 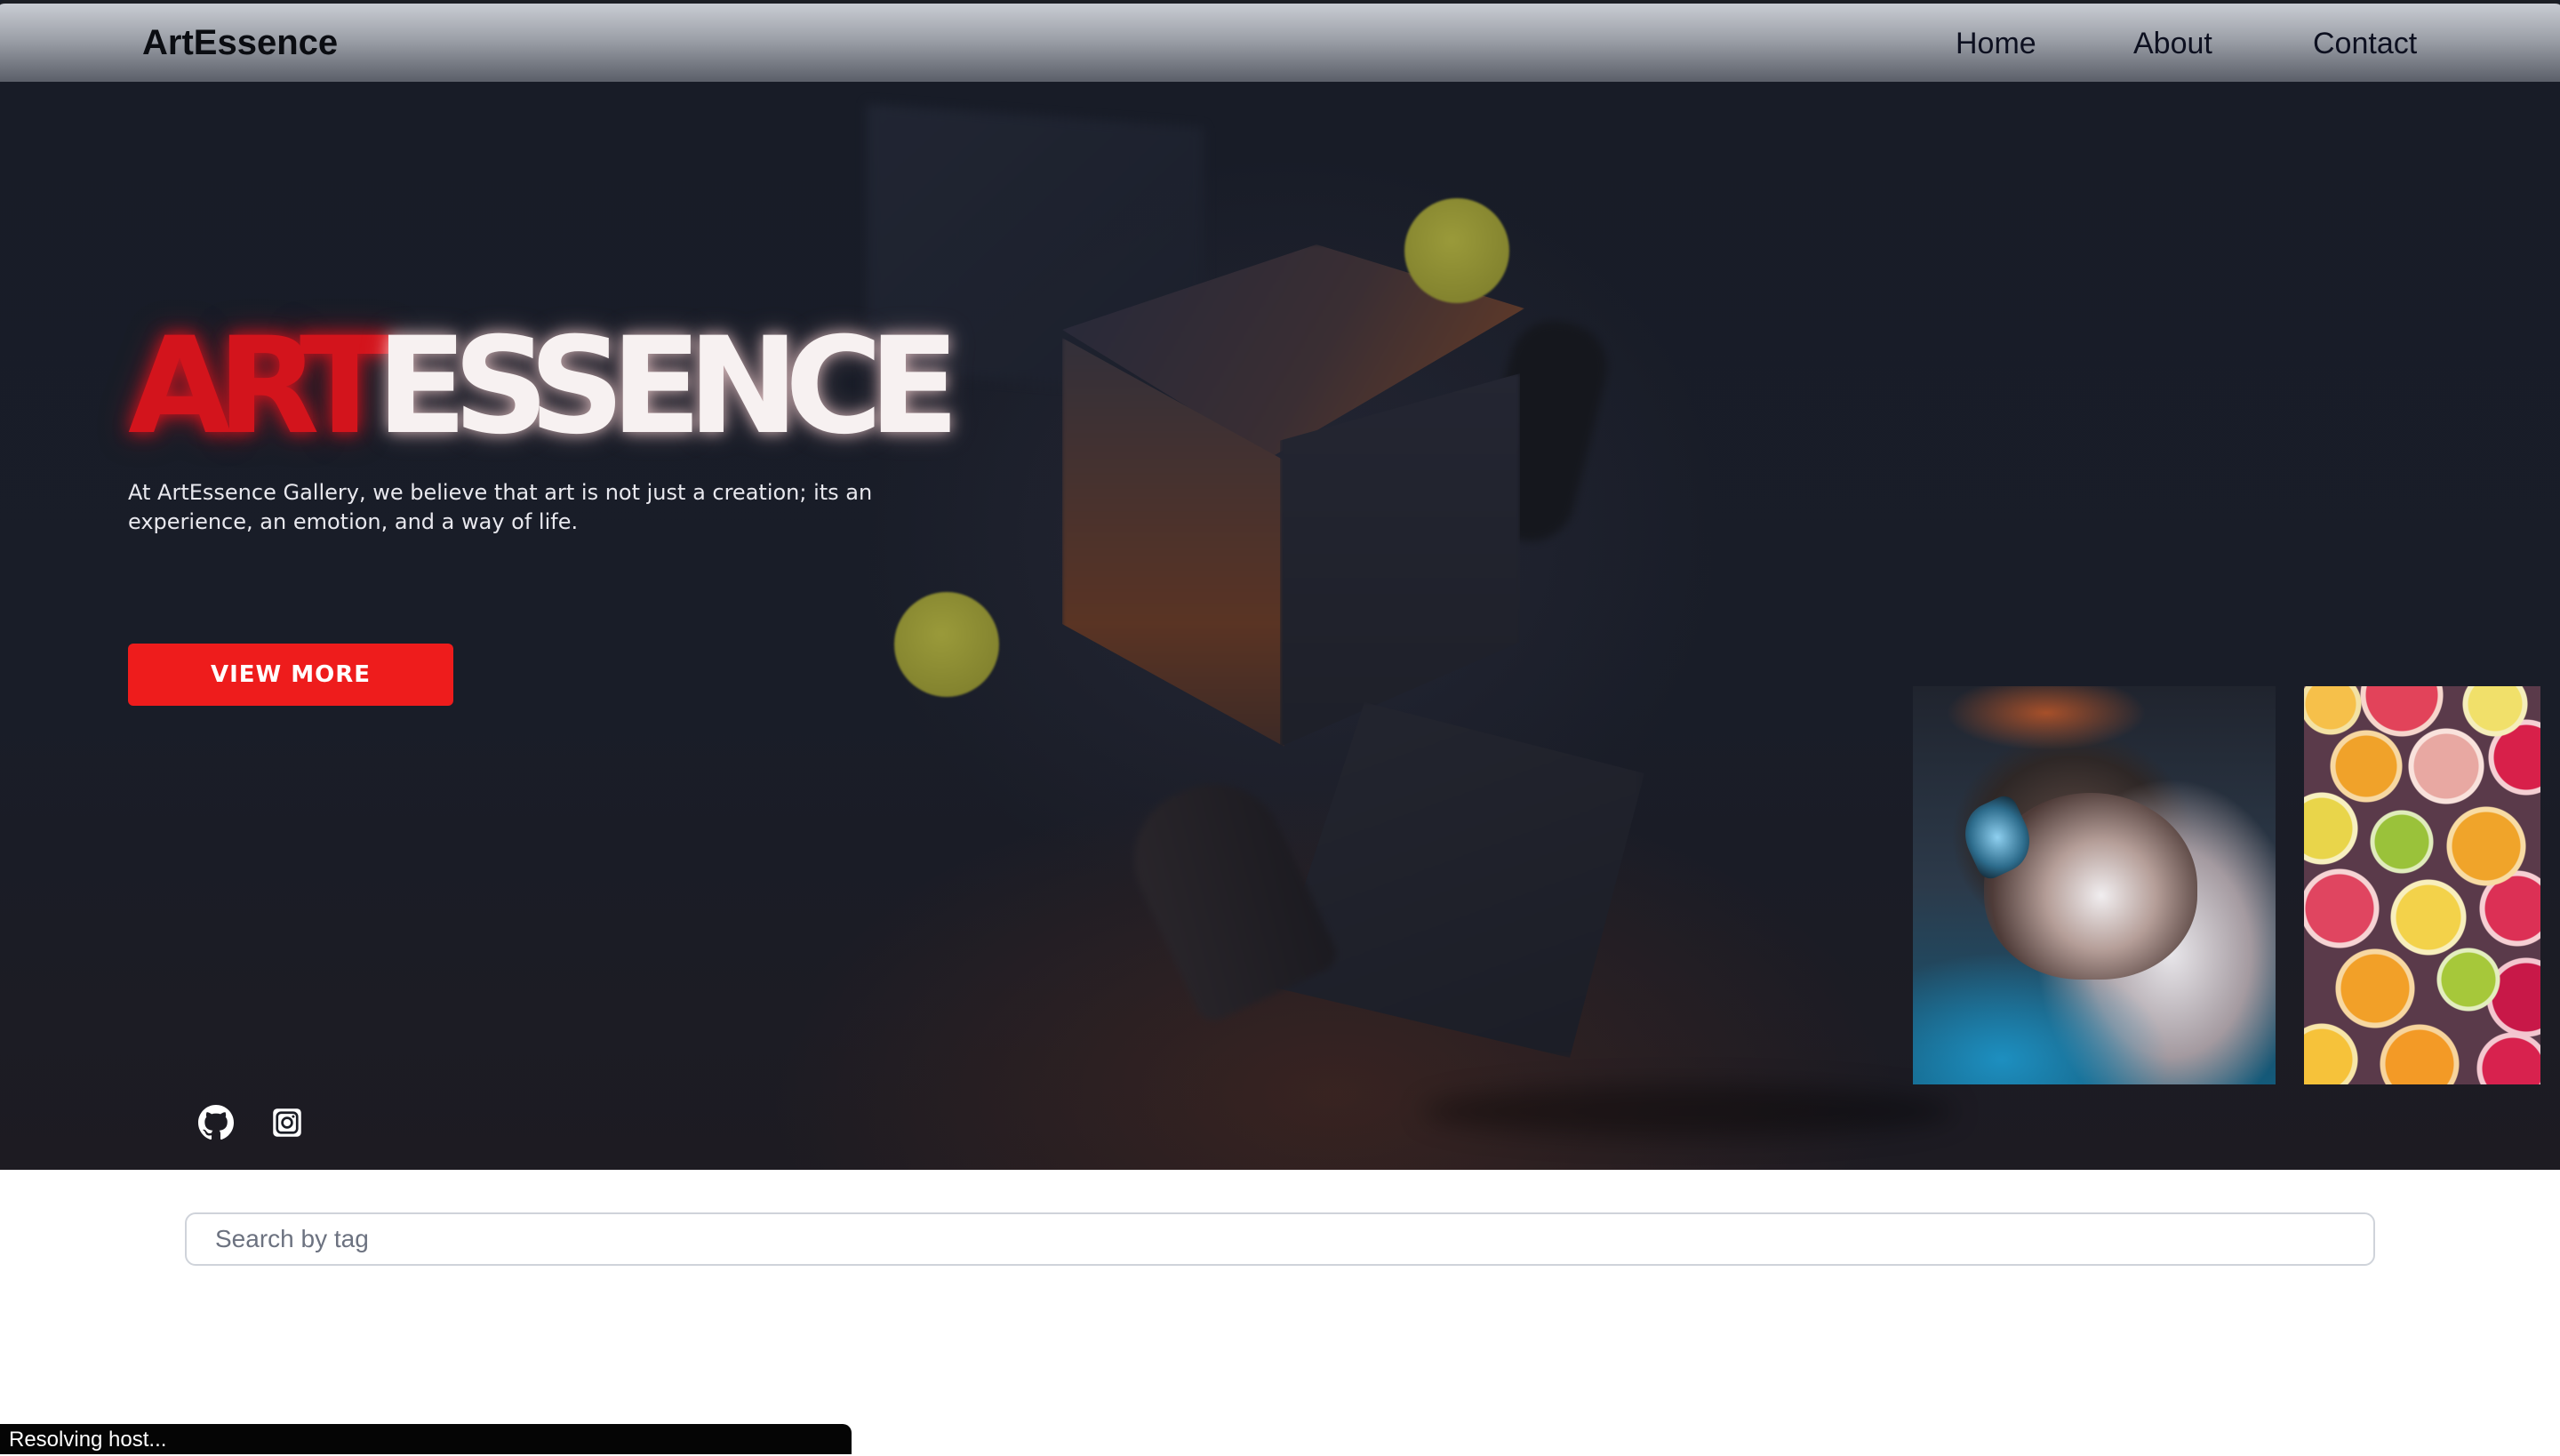 I want to click on instagram-link, so click(x=287, y=1124).